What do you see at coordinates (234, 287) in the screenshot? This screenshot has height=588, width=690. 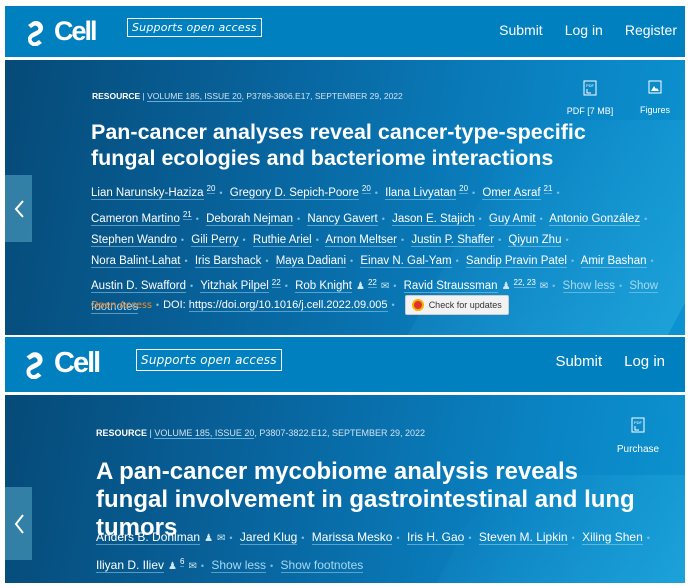 I see `author-link: Yitzhak Pilpel` at bounding box center [234, 287].